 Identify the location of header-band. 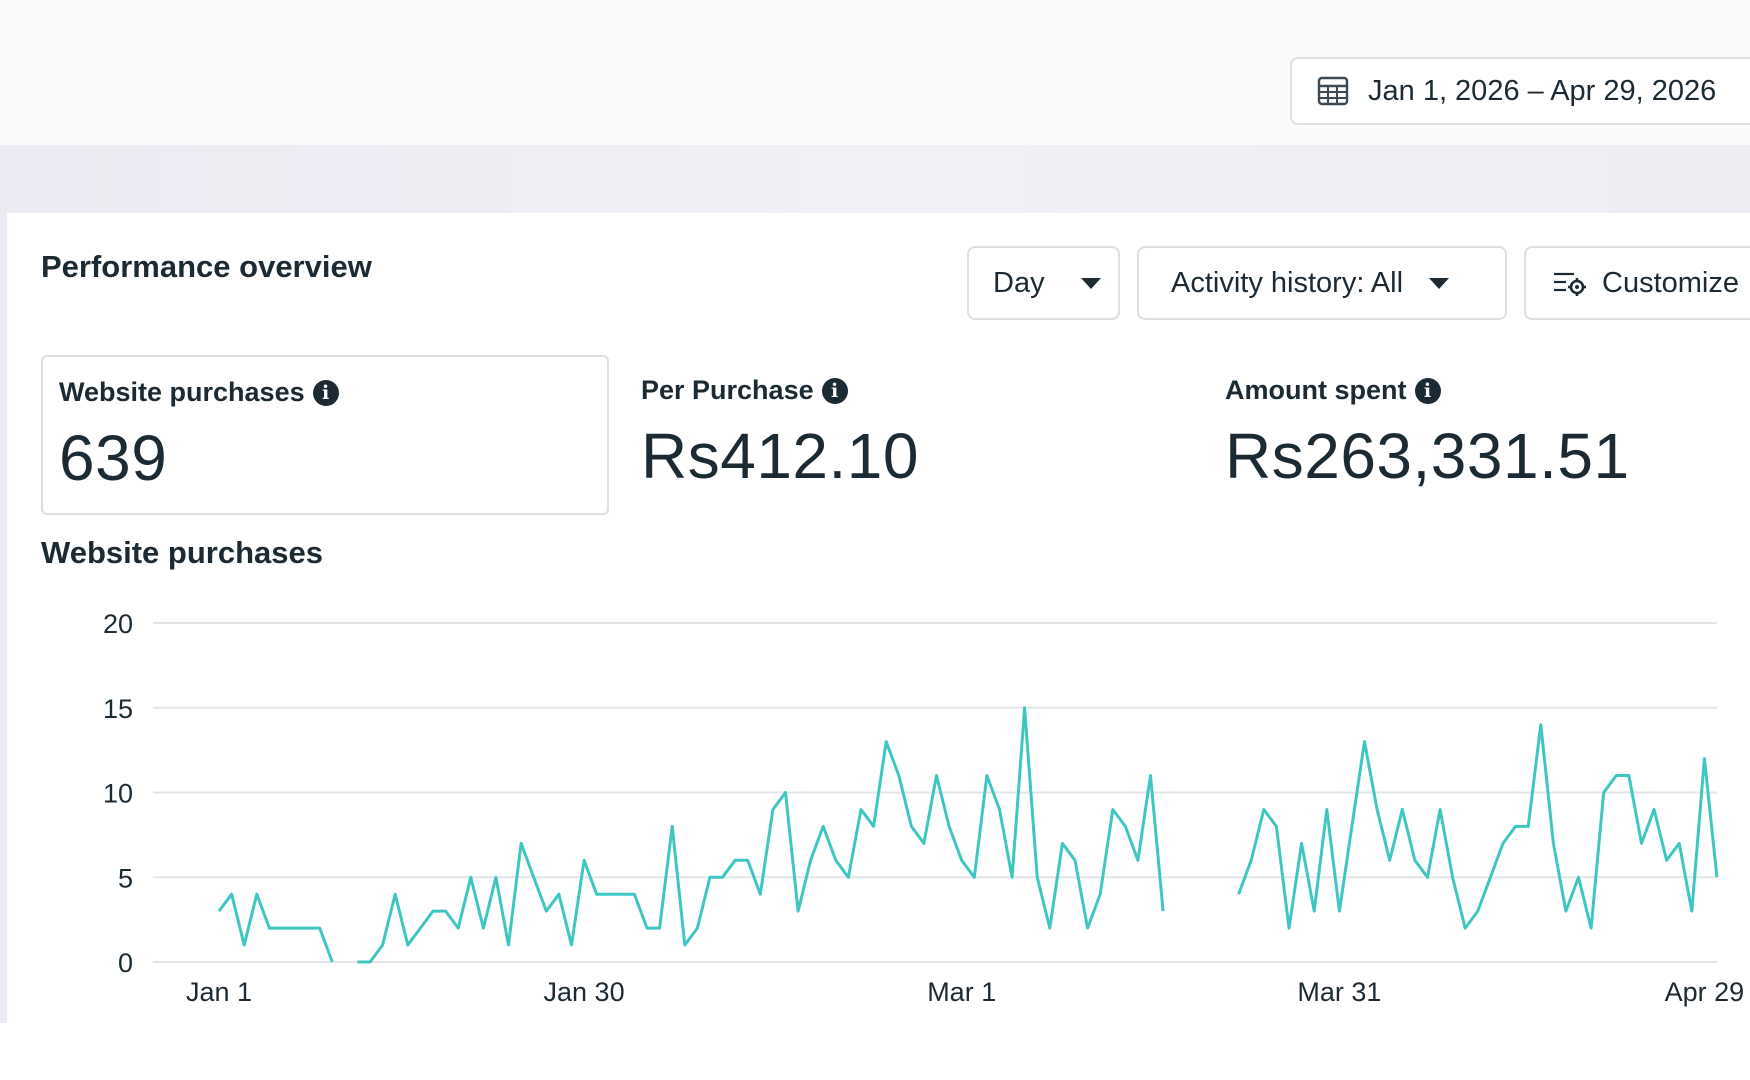
(875, 179).